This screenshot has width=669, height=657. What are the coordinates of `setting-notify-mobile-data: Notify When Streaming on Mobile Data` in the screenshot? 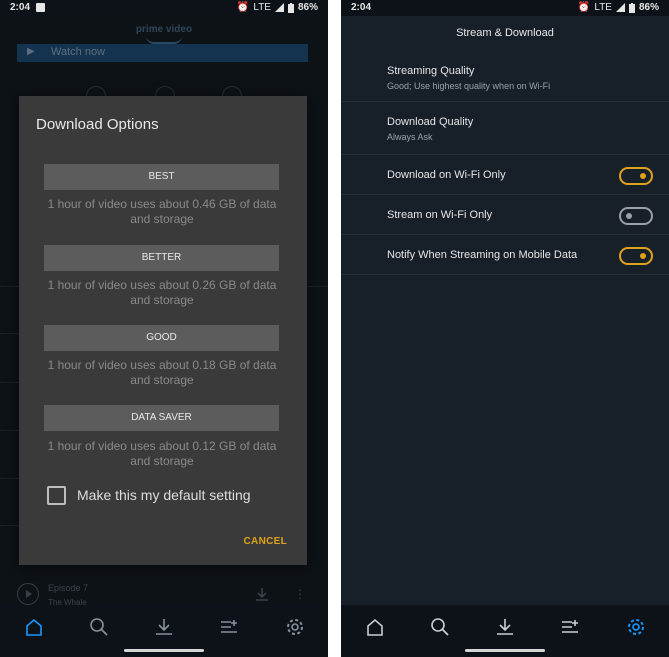 It's located at (505, 255).